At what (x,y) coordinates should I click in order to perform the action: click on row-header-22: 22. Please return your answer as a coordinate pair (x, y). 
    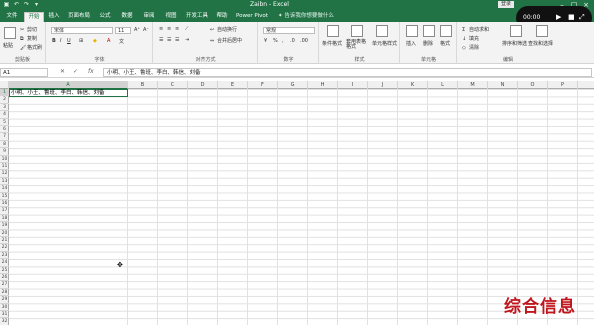
    Looking at the image, I should click on (4, 248).